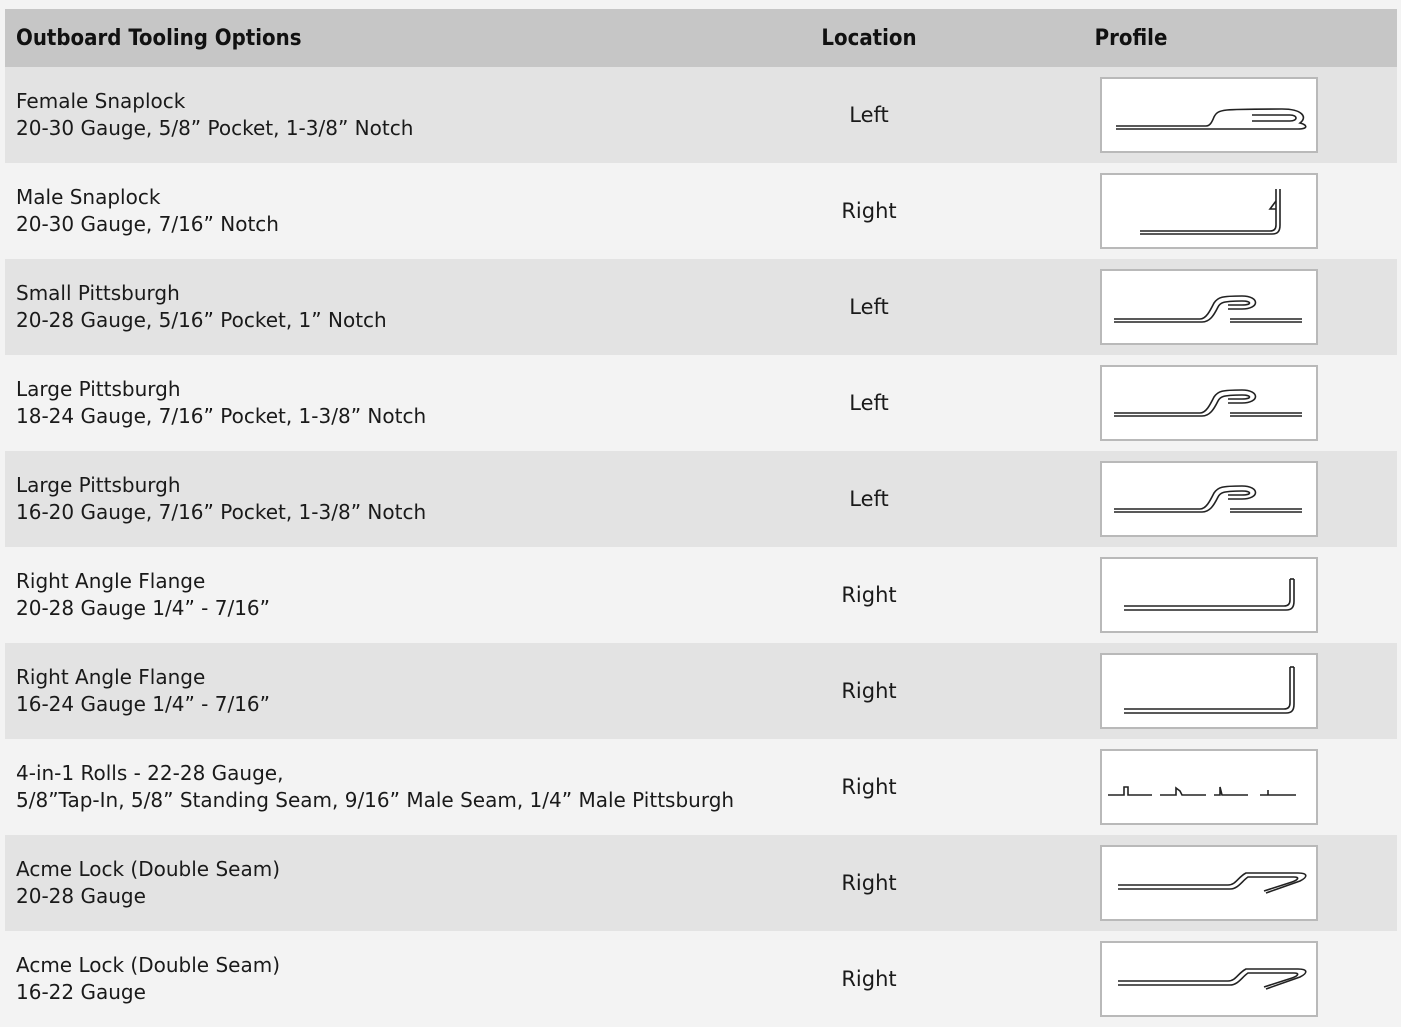  Describe the element at coordinates (385, 211) in the screenshot. I see `option-cell: Male Snaplock 20-30 Gauge, 7/16” Notch` at that location.